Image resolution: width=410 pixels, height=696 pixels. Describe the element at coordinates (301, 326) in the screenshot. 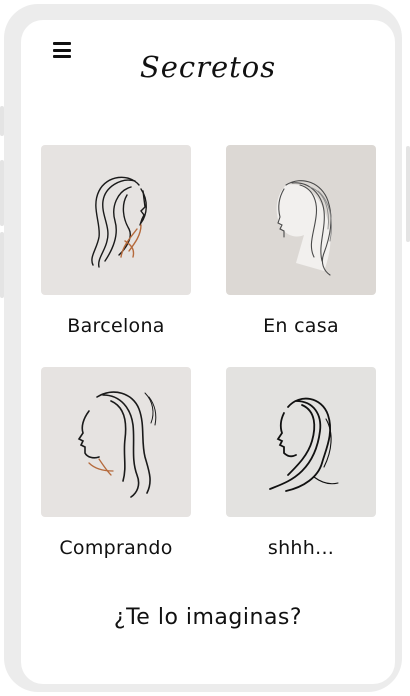

I see `card-label: En casa` at that location.